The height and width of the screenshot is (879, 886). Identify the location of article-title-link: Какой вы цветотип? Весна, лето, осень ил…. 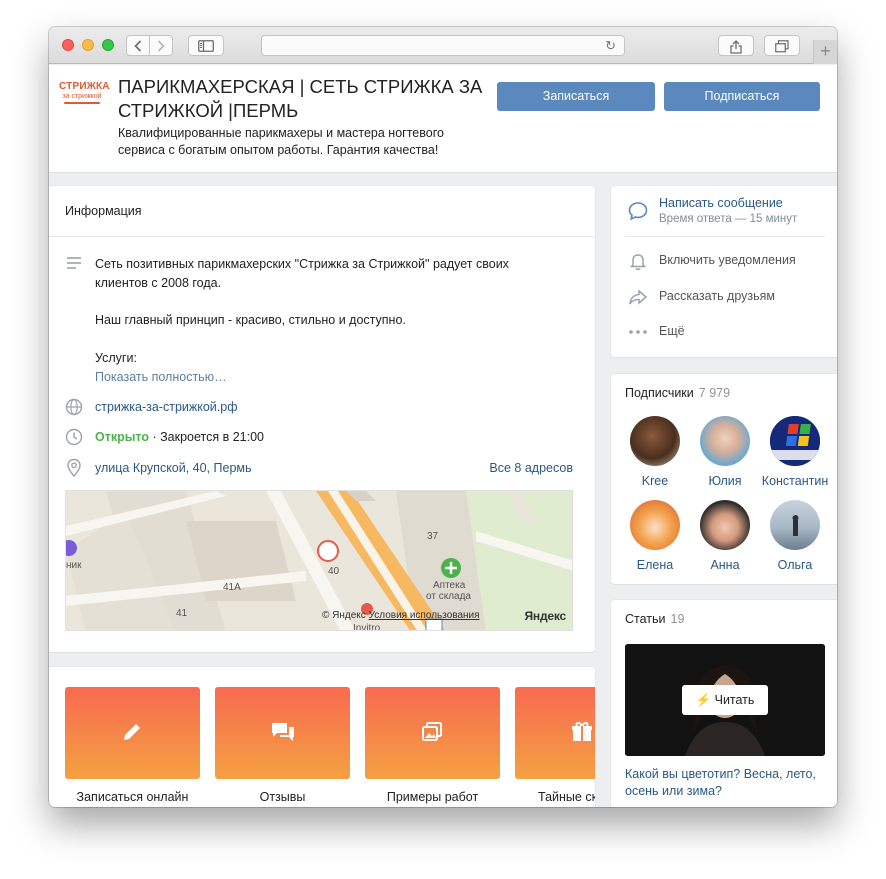
(727, 783).